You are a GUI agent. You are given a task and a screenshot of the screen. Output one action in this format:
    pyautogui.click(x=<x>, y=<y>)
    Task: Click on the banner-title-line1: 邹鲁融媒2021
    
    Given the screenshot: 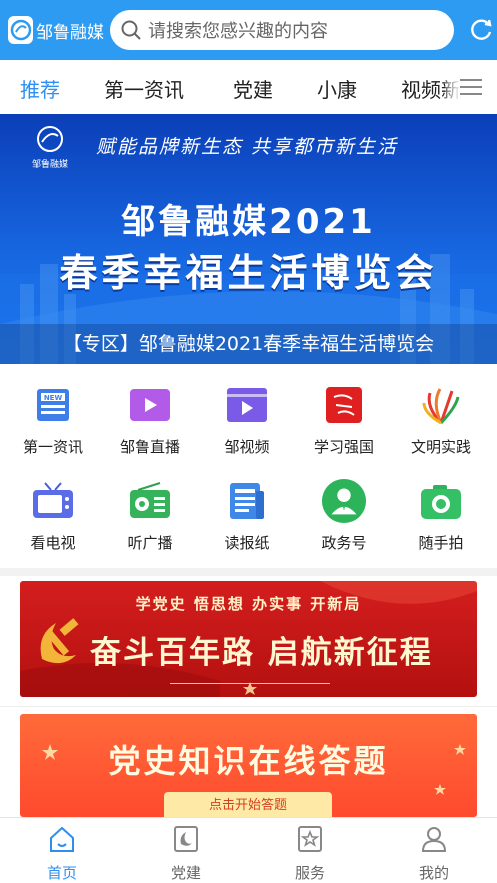 What is the action you would take?
    pyautogui.click(x=248, y=222)
    